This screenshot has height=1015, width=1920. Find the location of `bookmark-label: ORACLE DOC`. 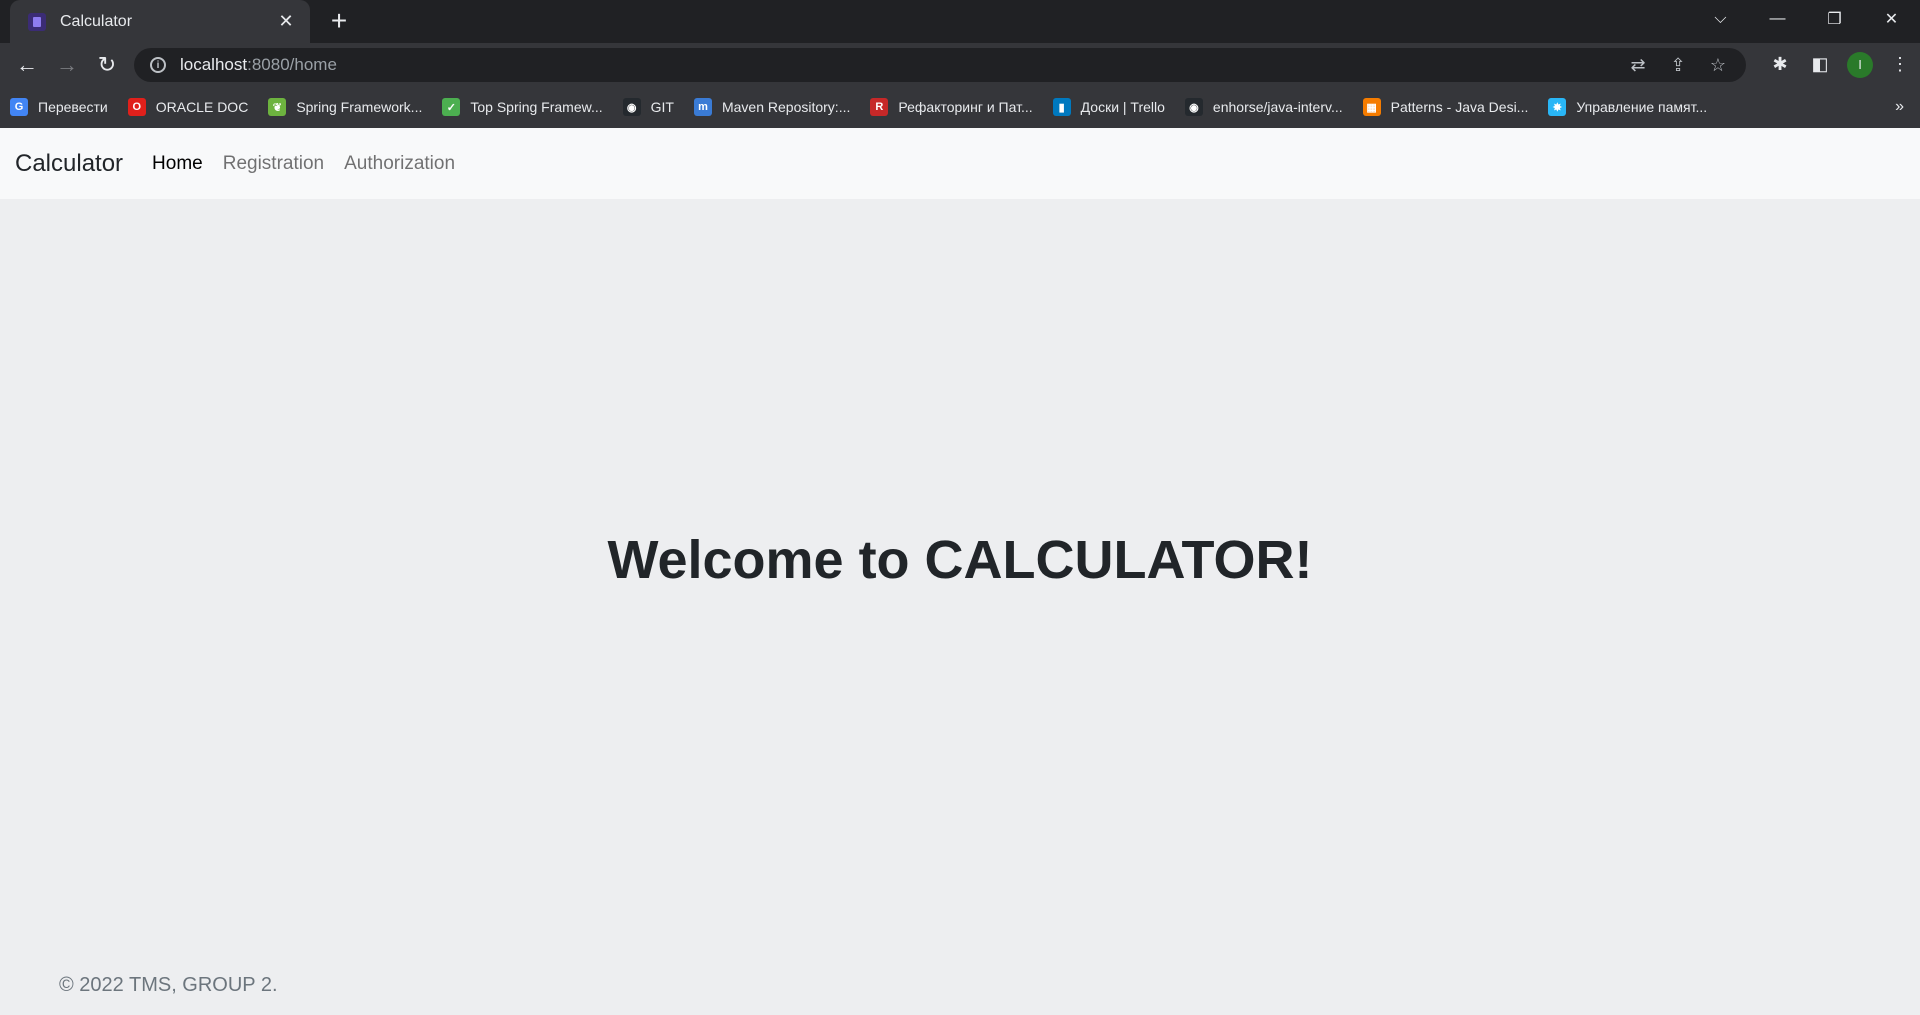

bookmark-label: ORACLE DOC is located at coordinates (202, 107).